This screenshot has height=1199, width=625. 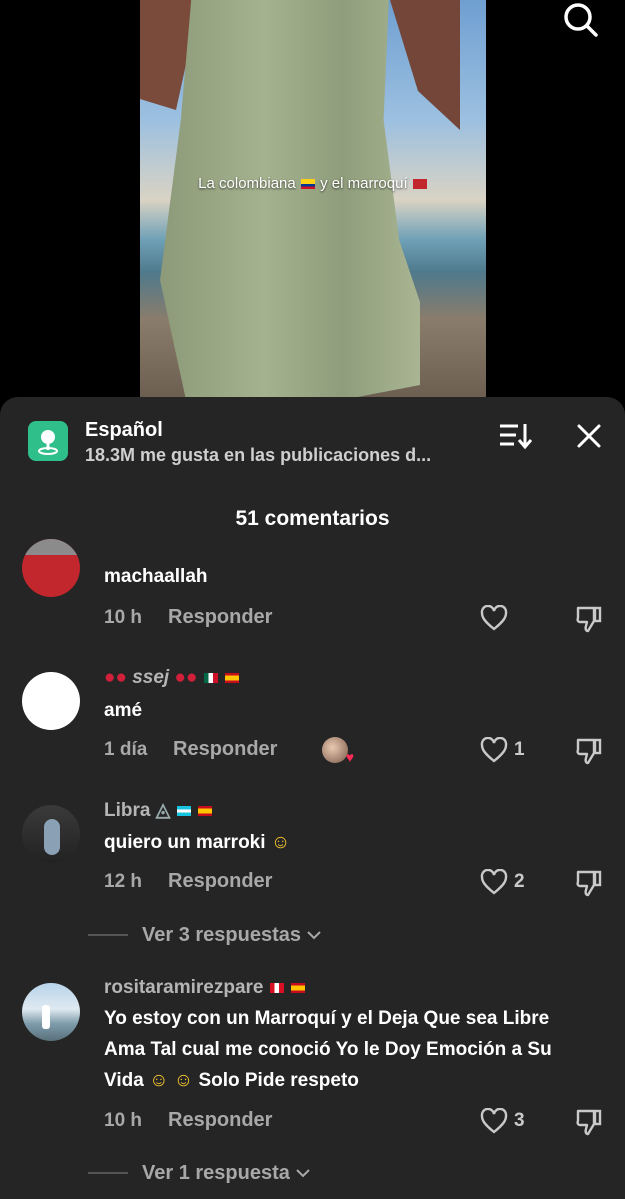 I want to click on sort-button, so click(x=515, y=436).